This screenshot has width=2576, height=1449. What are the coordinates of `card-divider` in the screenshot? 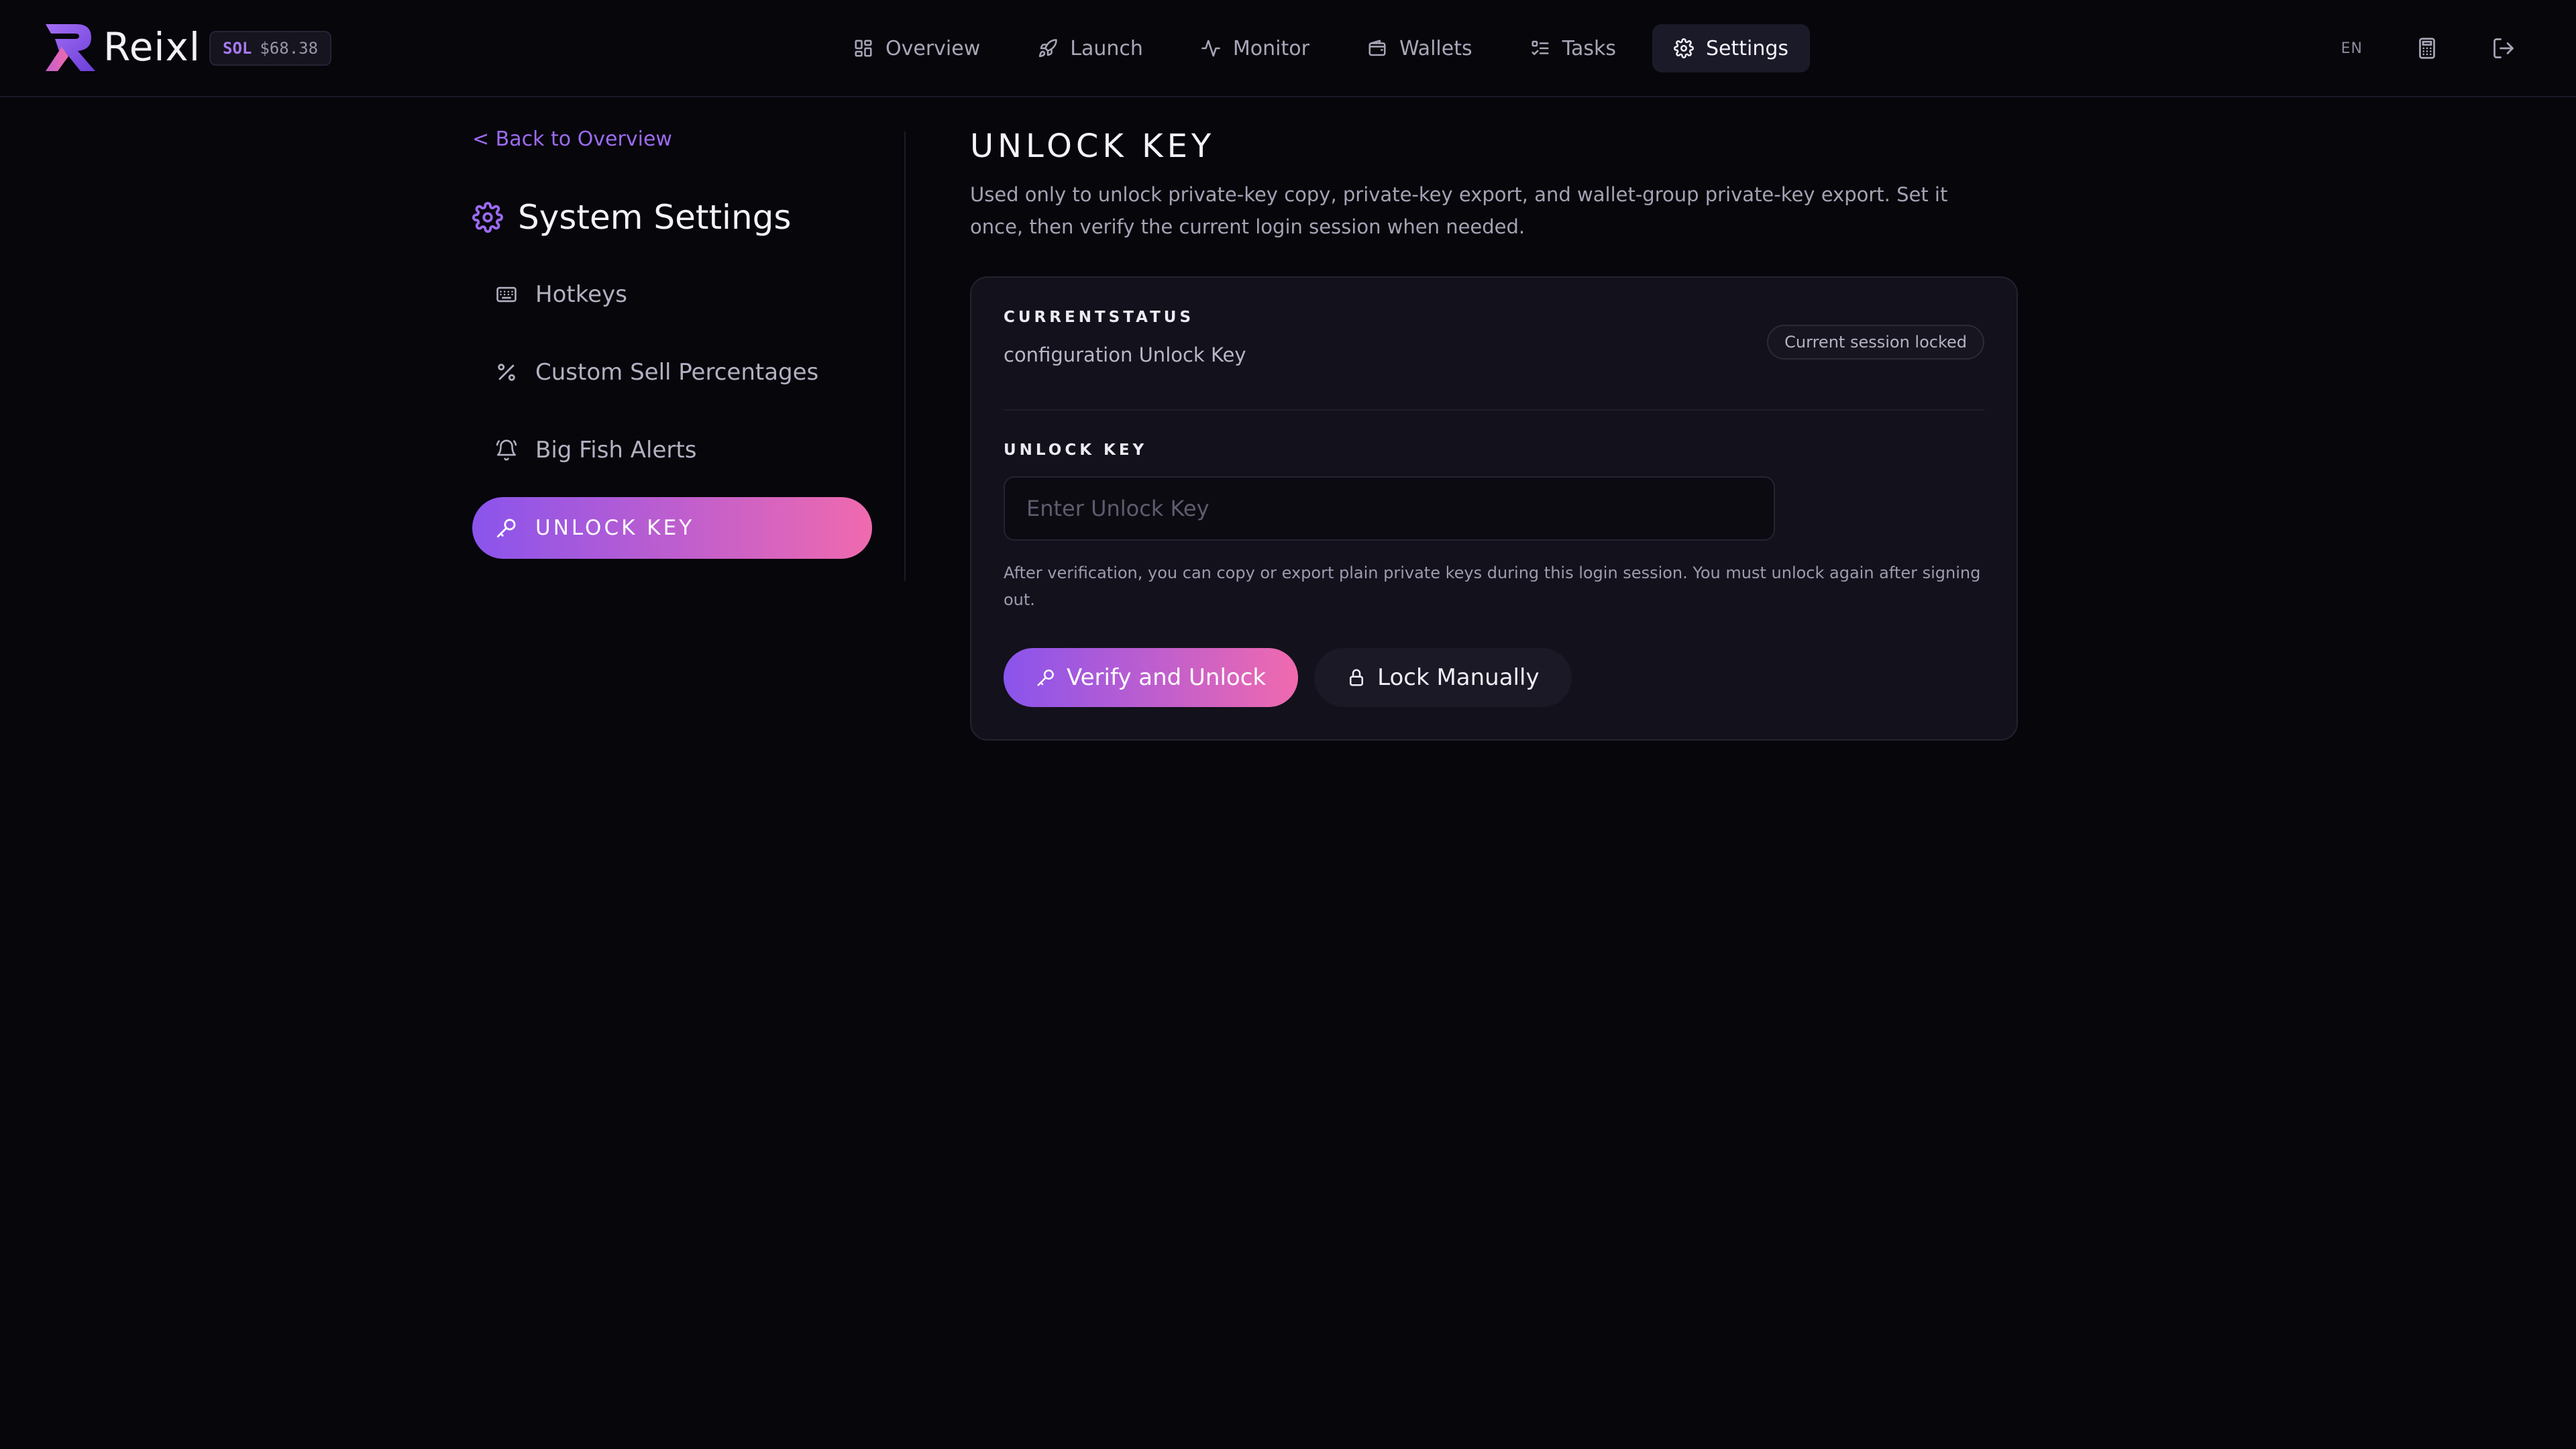 It's located at (1494, 410).